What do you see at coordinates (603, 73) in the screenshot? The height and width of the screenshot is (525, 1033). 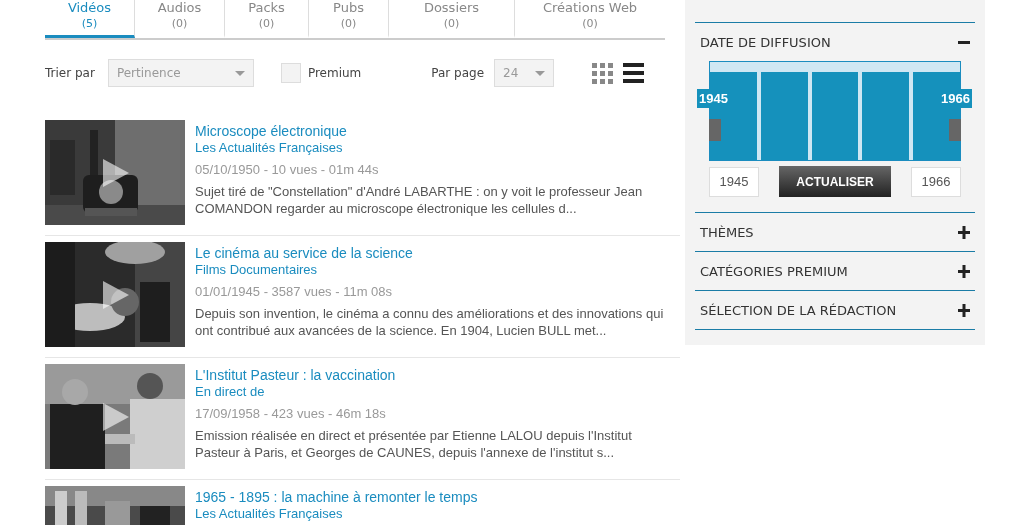 I see `grid-view-icon` at bounding box center [603, 73].